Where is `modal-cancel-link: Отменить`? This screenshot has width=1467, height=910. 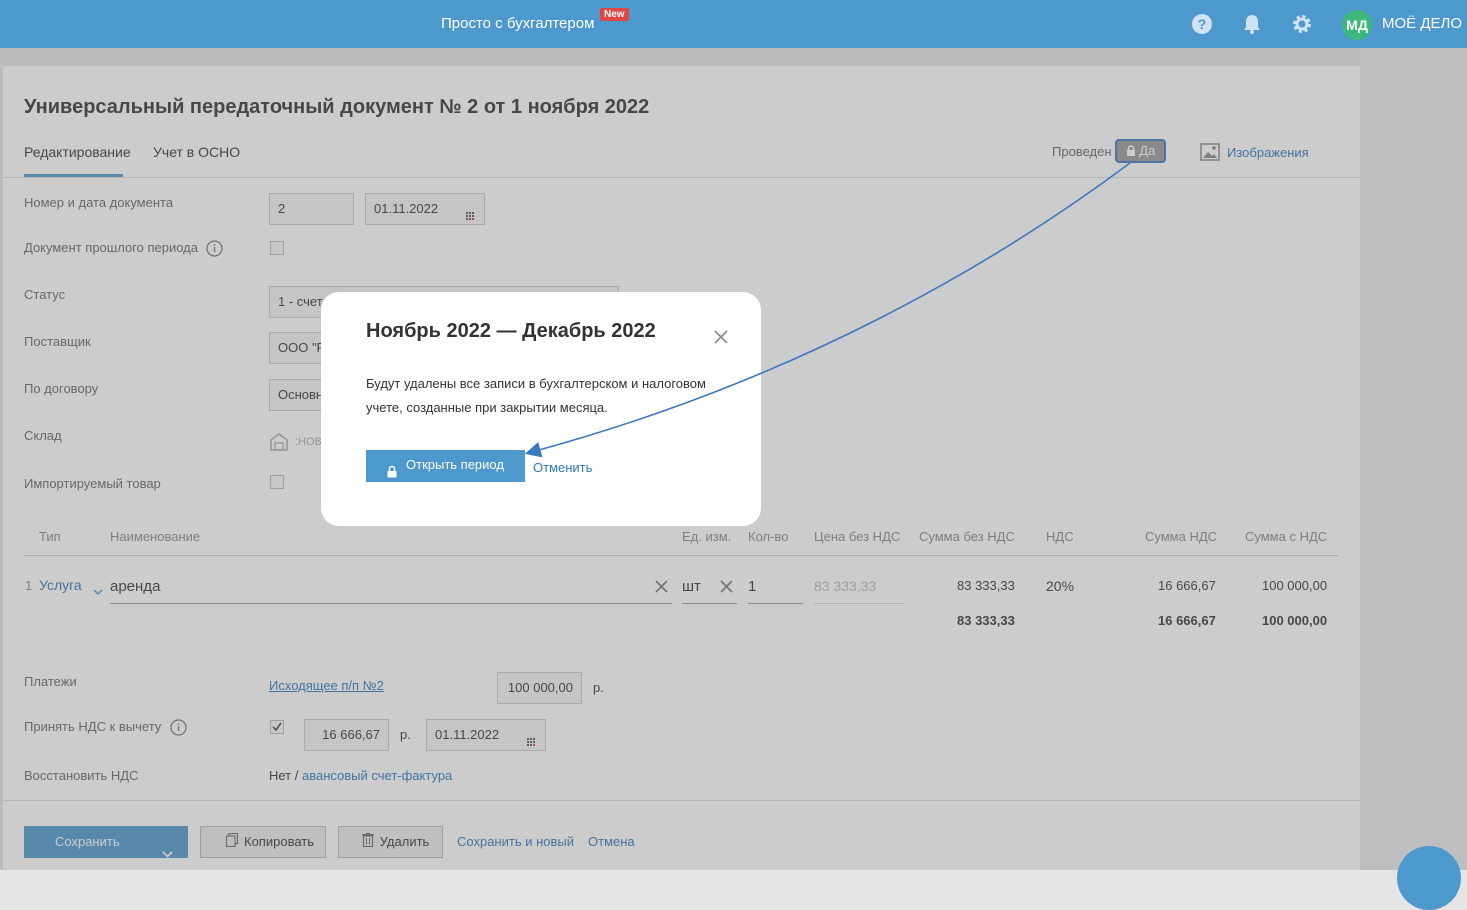 modal-cancel-link: Отменить is located at coordinates (562, 467).